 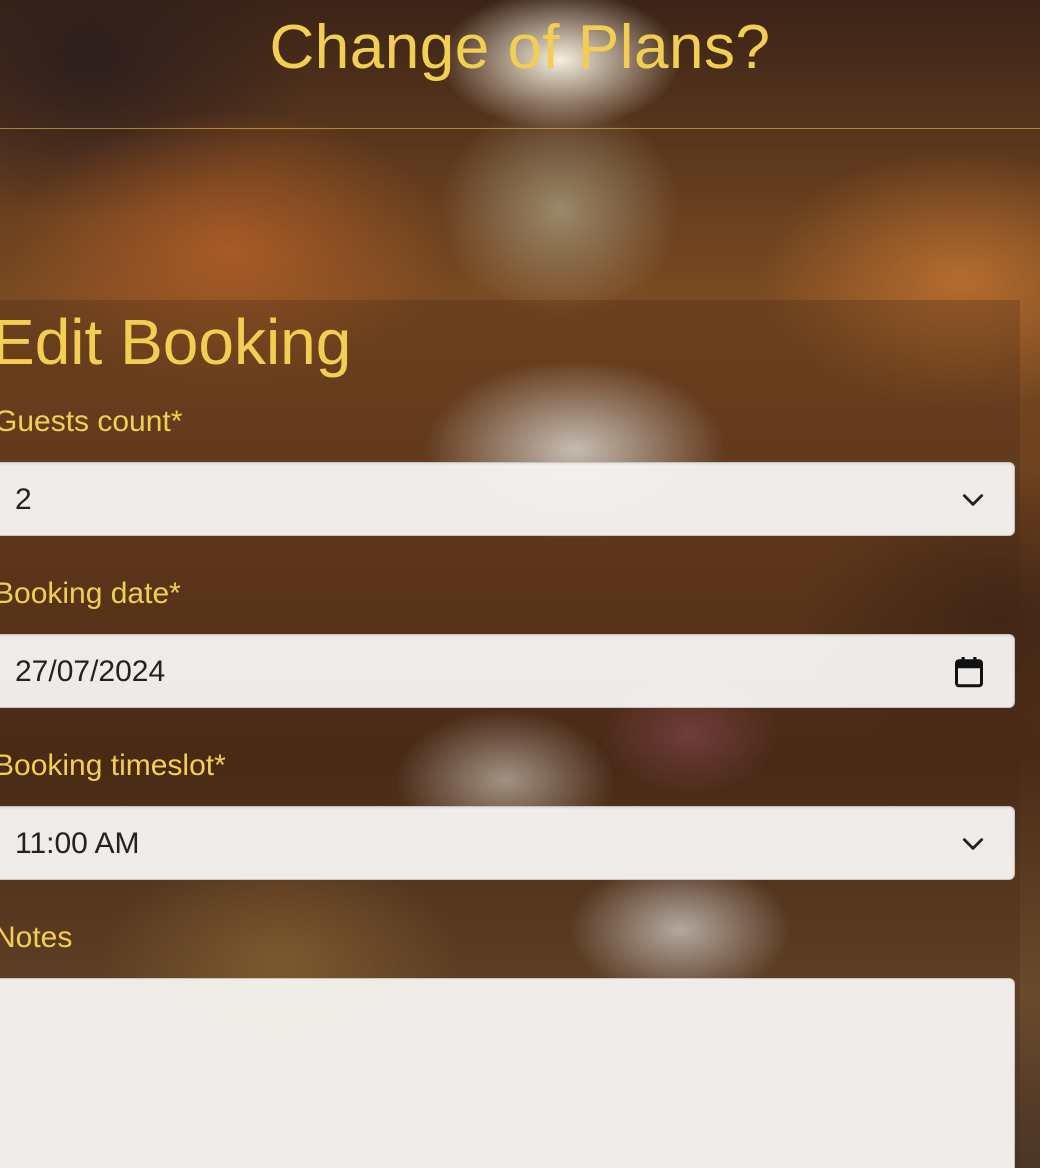 I want to click on page-header: Change of Plans?, so click(x=520, y=64).